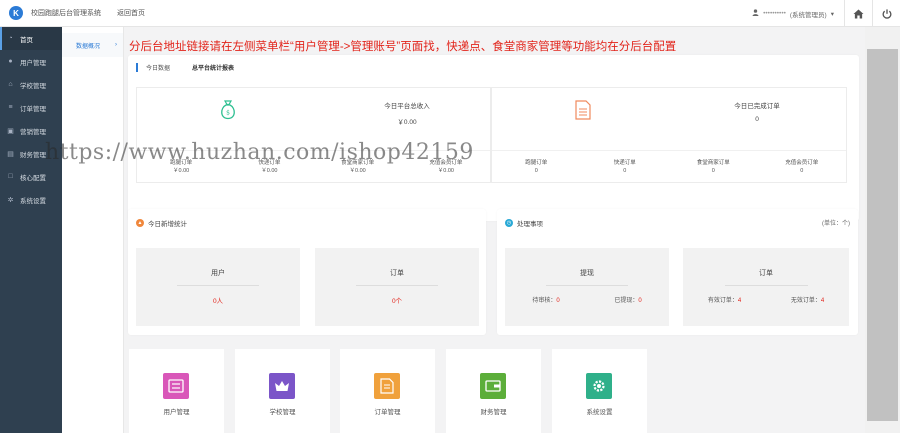  I want to click on chart-icon: ▲, so click(140, 223).